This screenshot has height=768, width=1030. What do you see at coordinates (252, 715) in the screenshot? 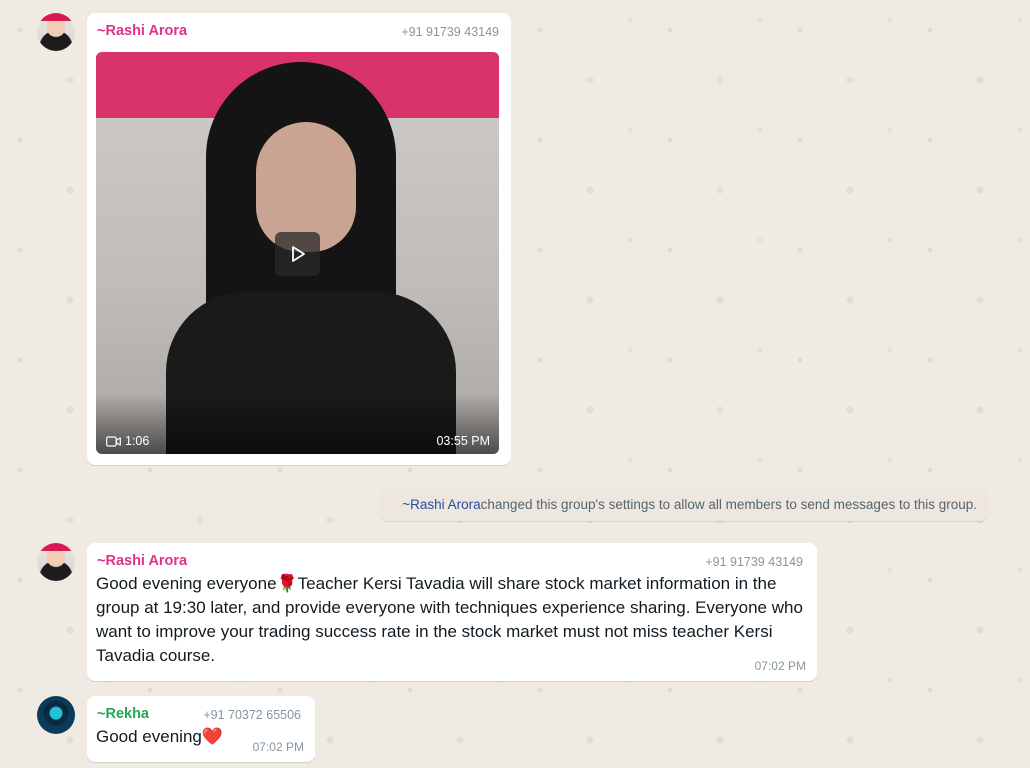
I see `sender-phone: +91 70372 65506` at bounding box center [252, 715].